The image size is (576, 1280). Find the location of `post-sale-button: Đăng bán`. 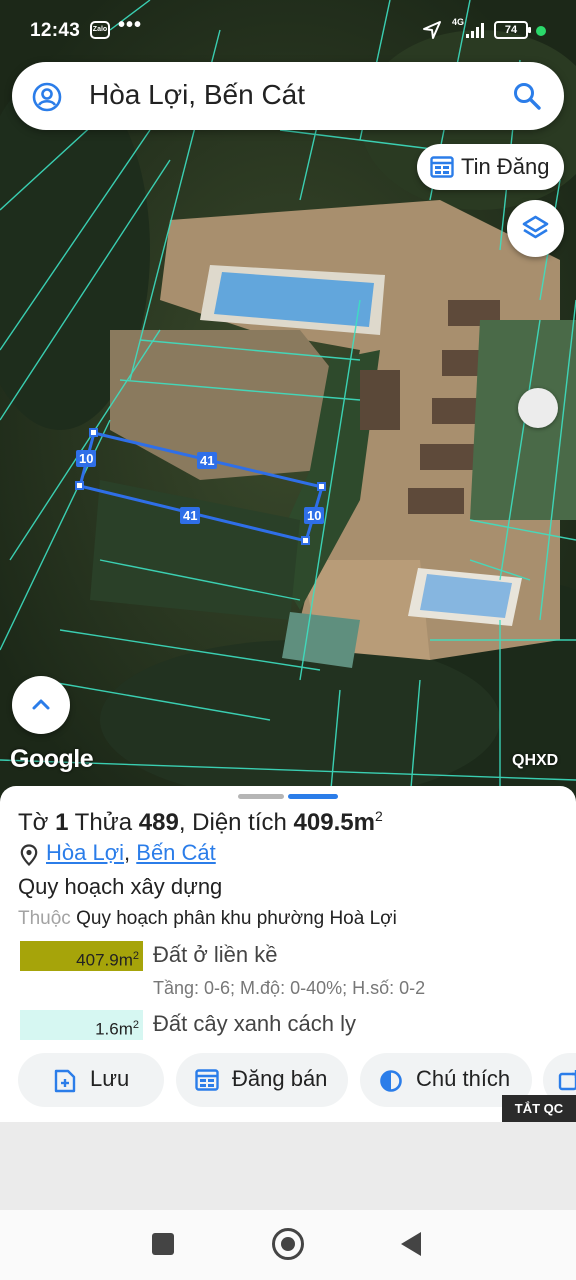

post-sale-button: Đăng bán is located at coordinates (262, 1080).